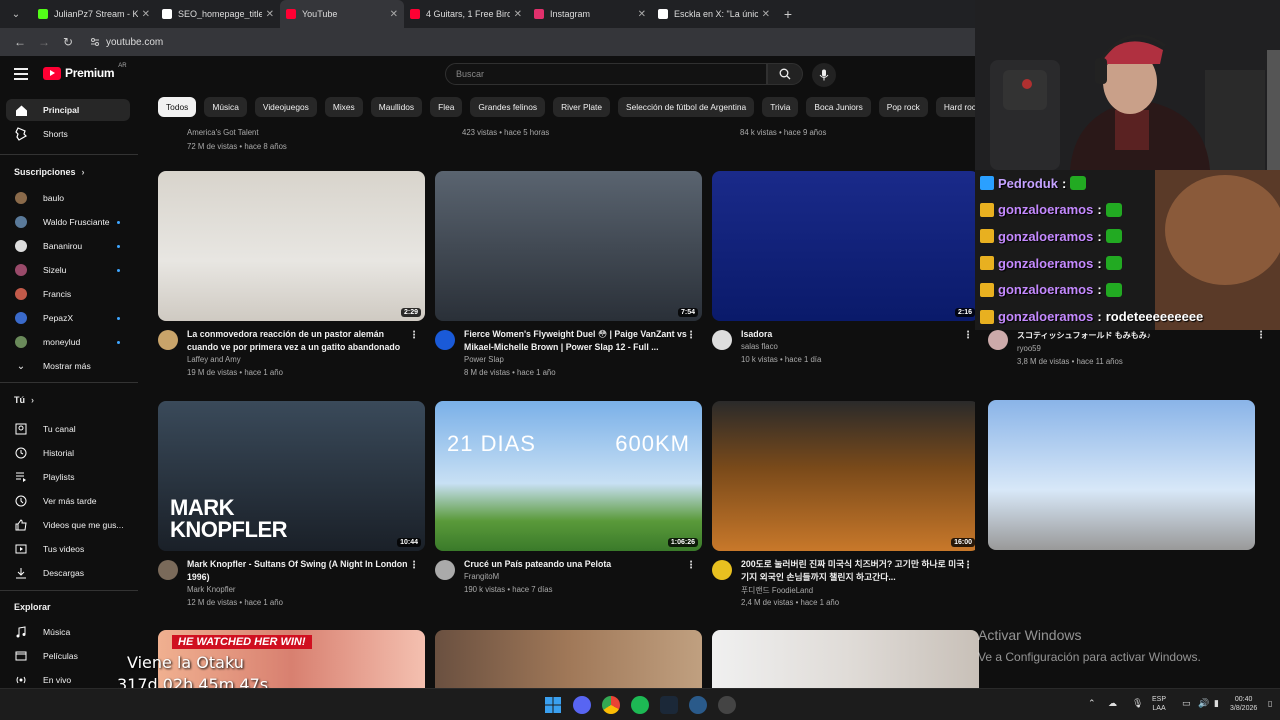 This screenshot has width=1280, height=720. Describe the element at coordinates (553, 705) in the screenshot. I see `windows-start-icon` at that location.